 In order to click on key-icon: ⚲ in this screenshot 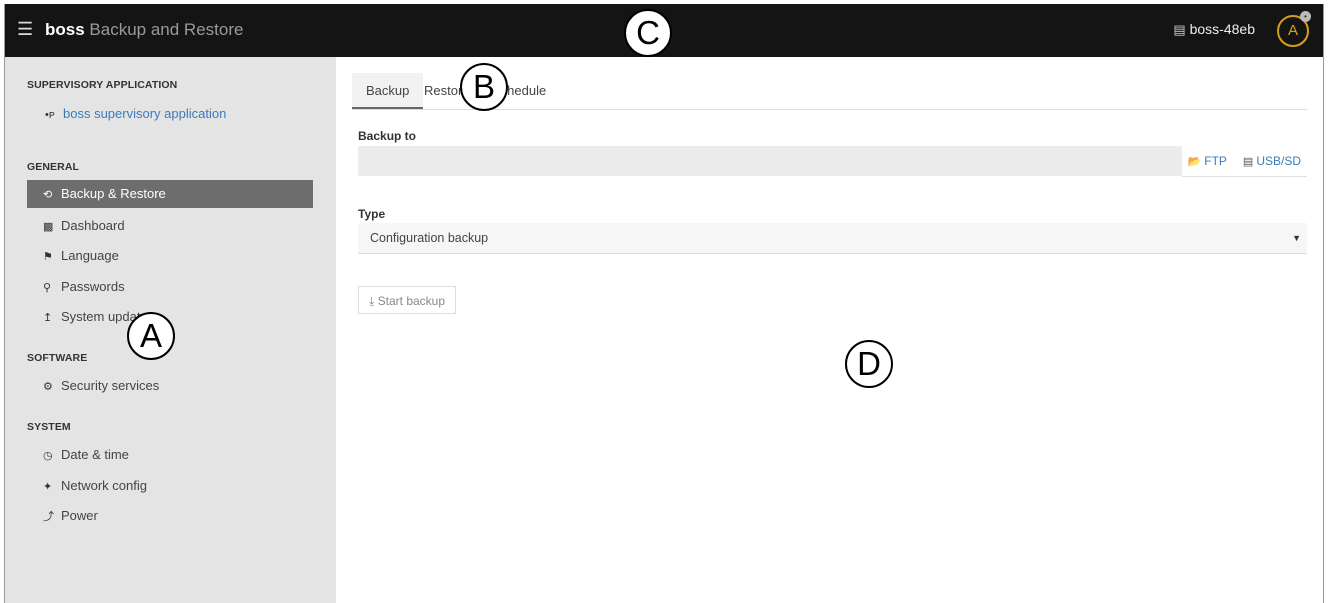, I will do `click(47, 288)`.